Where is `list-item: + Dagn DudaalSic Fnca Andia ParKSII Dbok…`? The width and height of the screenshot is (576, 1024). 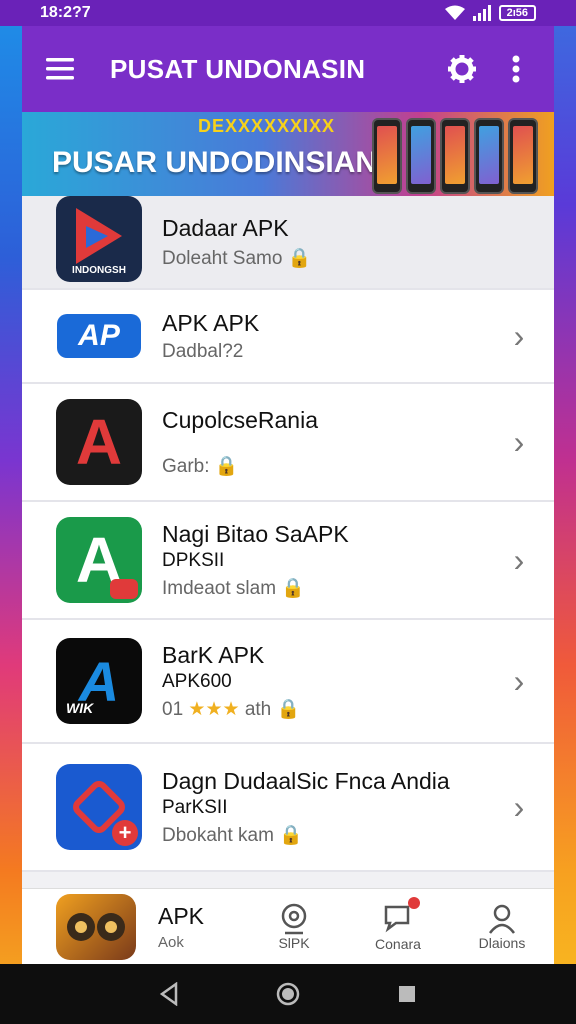
list-item: + Dagn DudaalSic Fnca Andia ParKSII Dbok… is located at coordinates (288, 808).